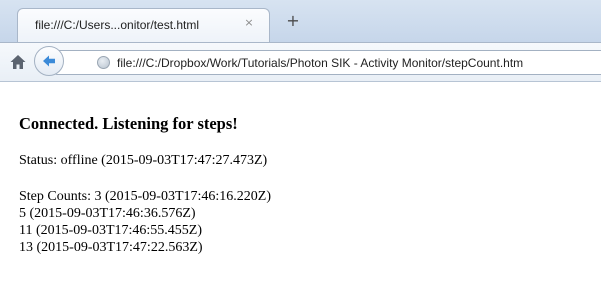 Image resolution: width=601 pixels, height=287 pixels. Describe the element at coordinates (111, 247) in the screenshot. I see `step-count-line: 13 (2015-09-03T17:47:22.563Z)` at that location.